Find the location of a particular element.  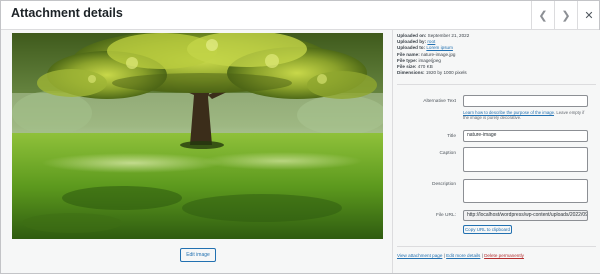

previous-attachment-button: ❮ is located at coordinates (542, 15).